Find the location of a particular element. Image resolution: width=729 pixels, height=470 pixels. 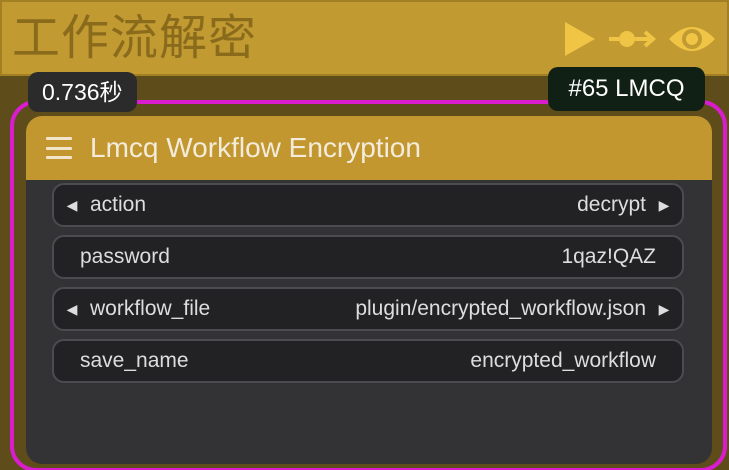

pin-icon is located at coordinates (632, 39).